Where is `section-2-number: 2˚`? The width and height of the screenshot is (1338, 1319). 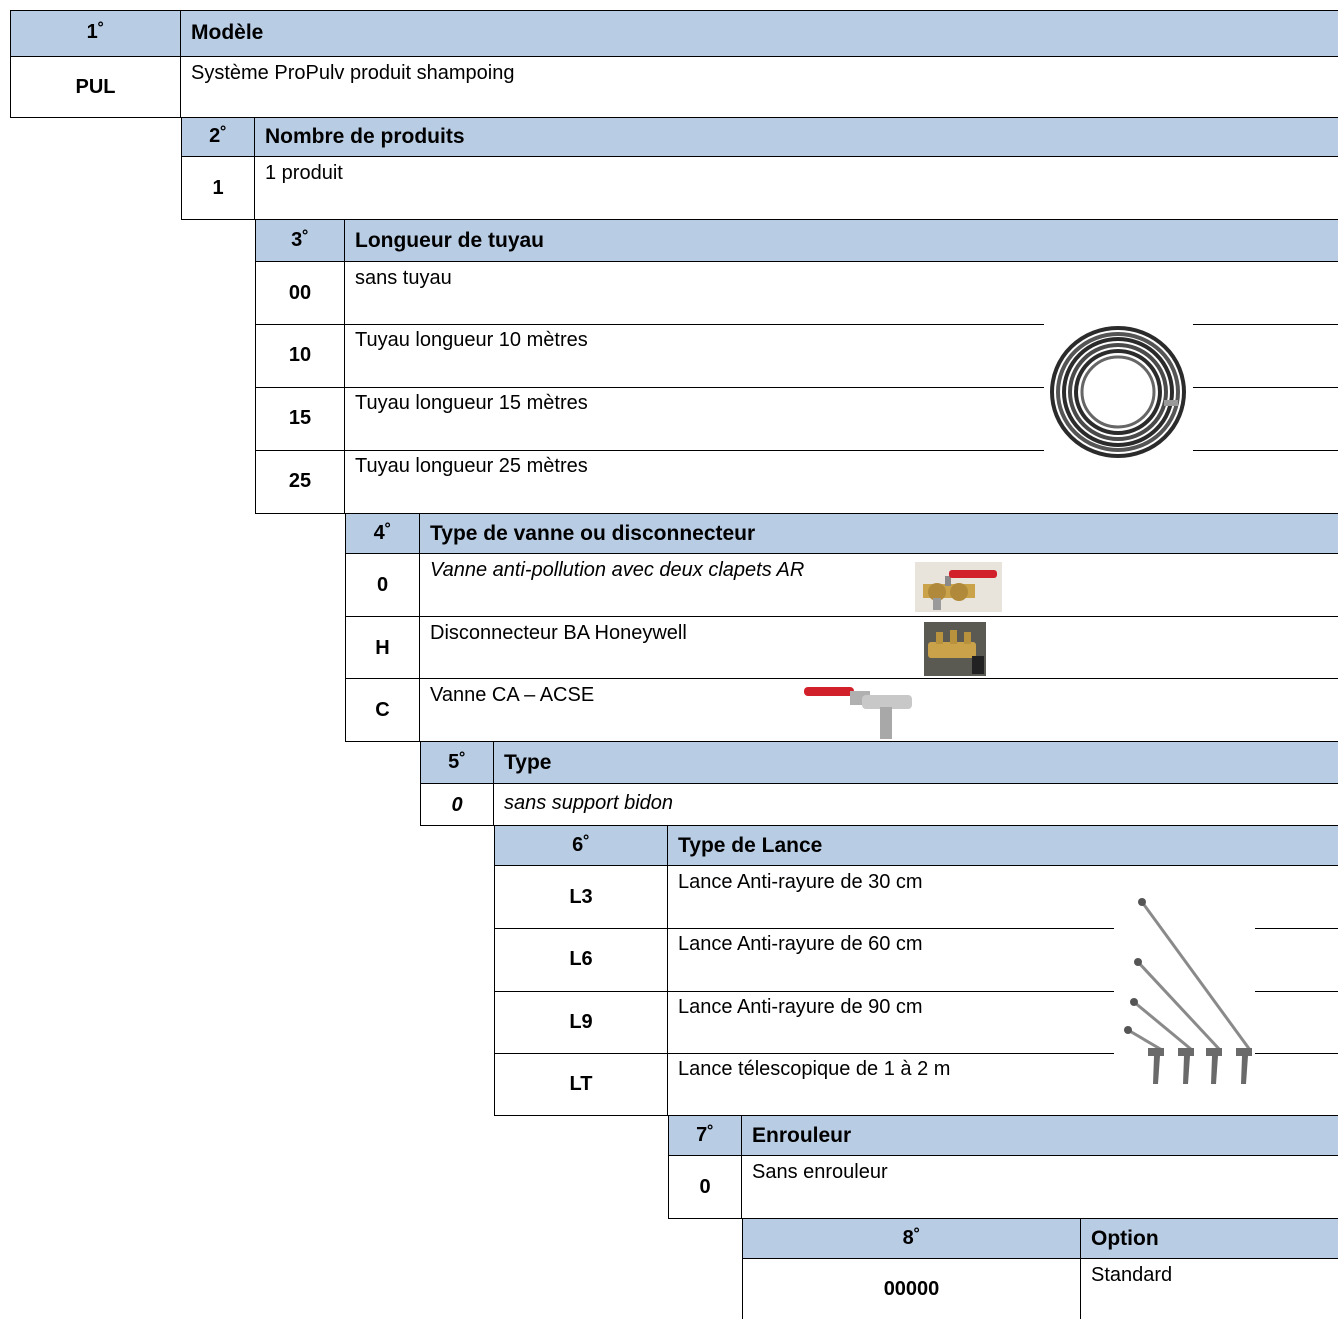 section-2-number: 2˚ is located at coordinates (218, 137).